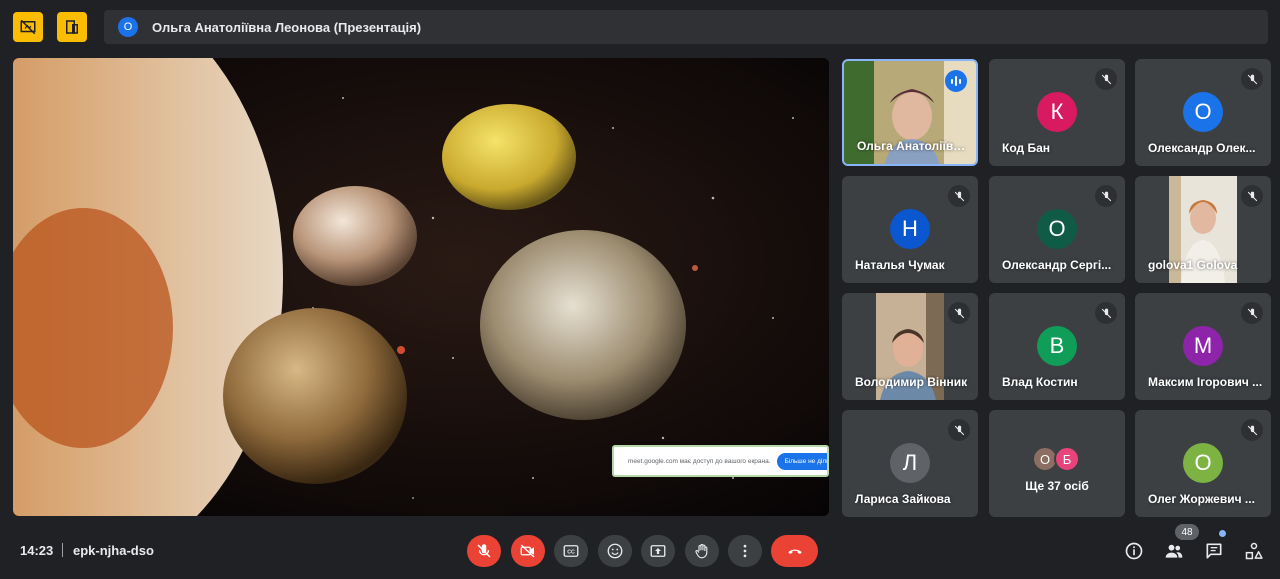  I want to click on more-participants-avatars: О Б, so click(1056, 459).